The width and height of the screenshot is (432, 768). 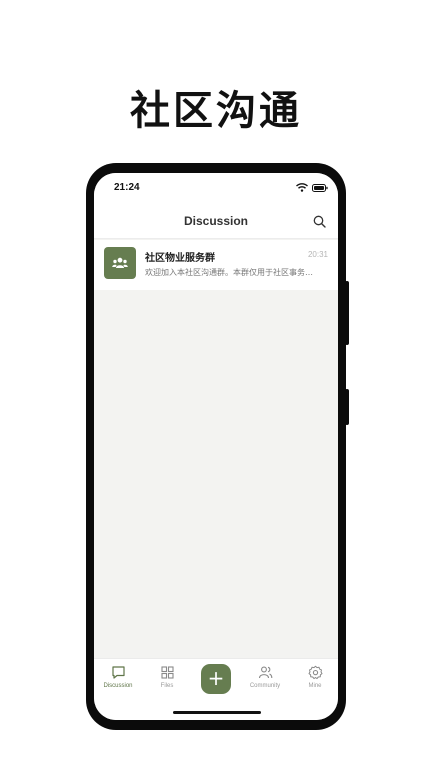 I want to click on side-button-upper, so click(x=347, y=313).